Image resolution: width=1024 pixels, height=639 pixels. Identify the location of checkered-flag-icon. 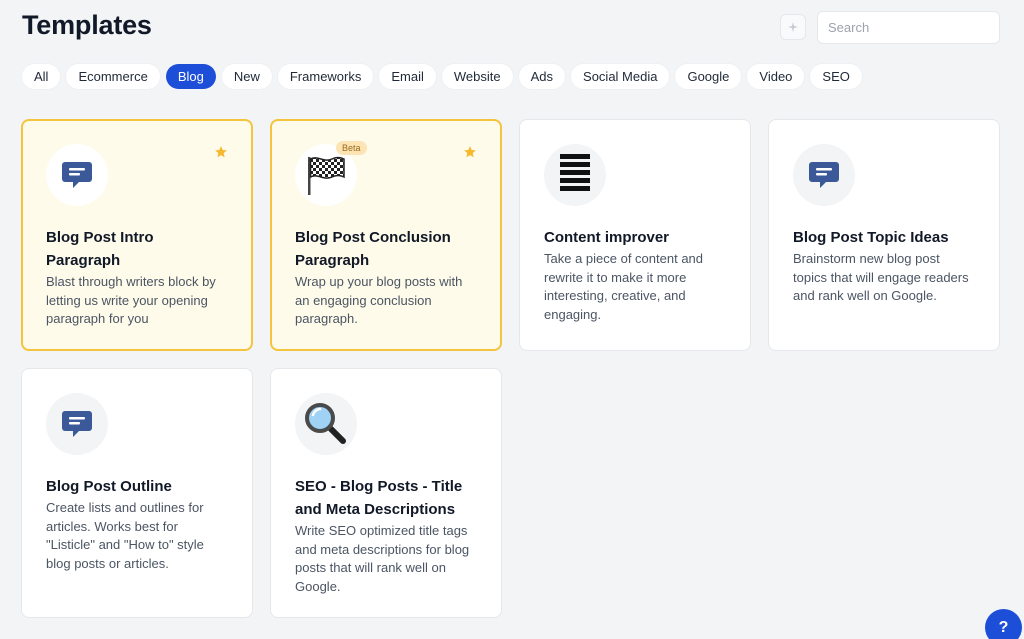
(326, 175).